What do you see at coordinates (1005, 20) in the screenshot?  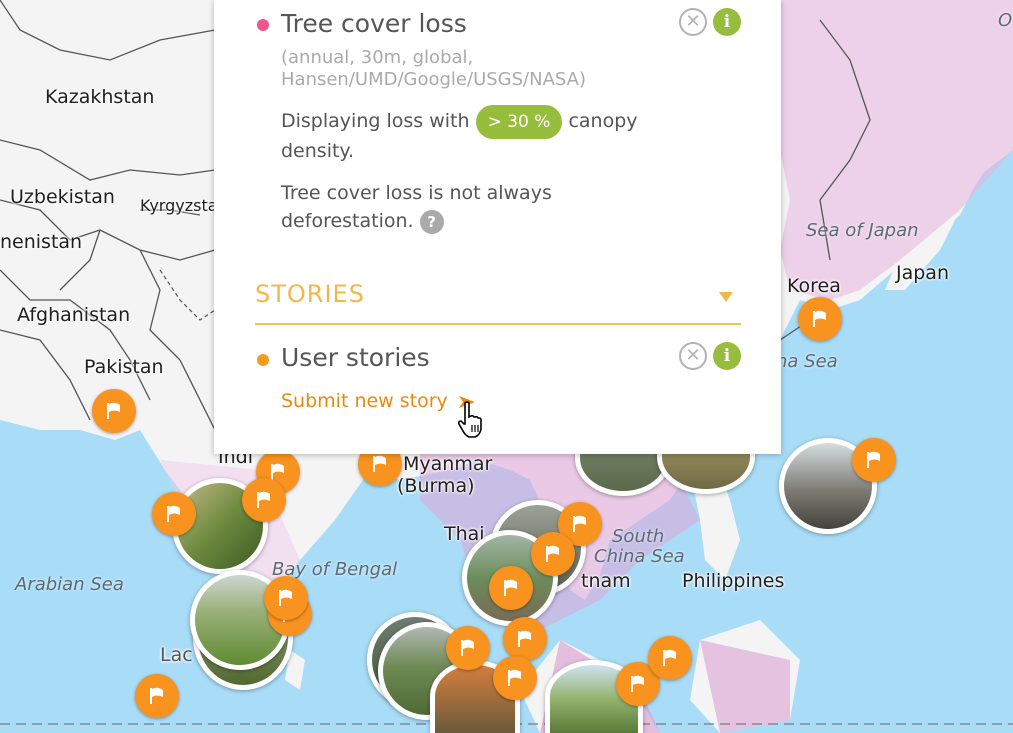 I see `map-label-edge-fragment: O` at bounding box center [1005, 20].